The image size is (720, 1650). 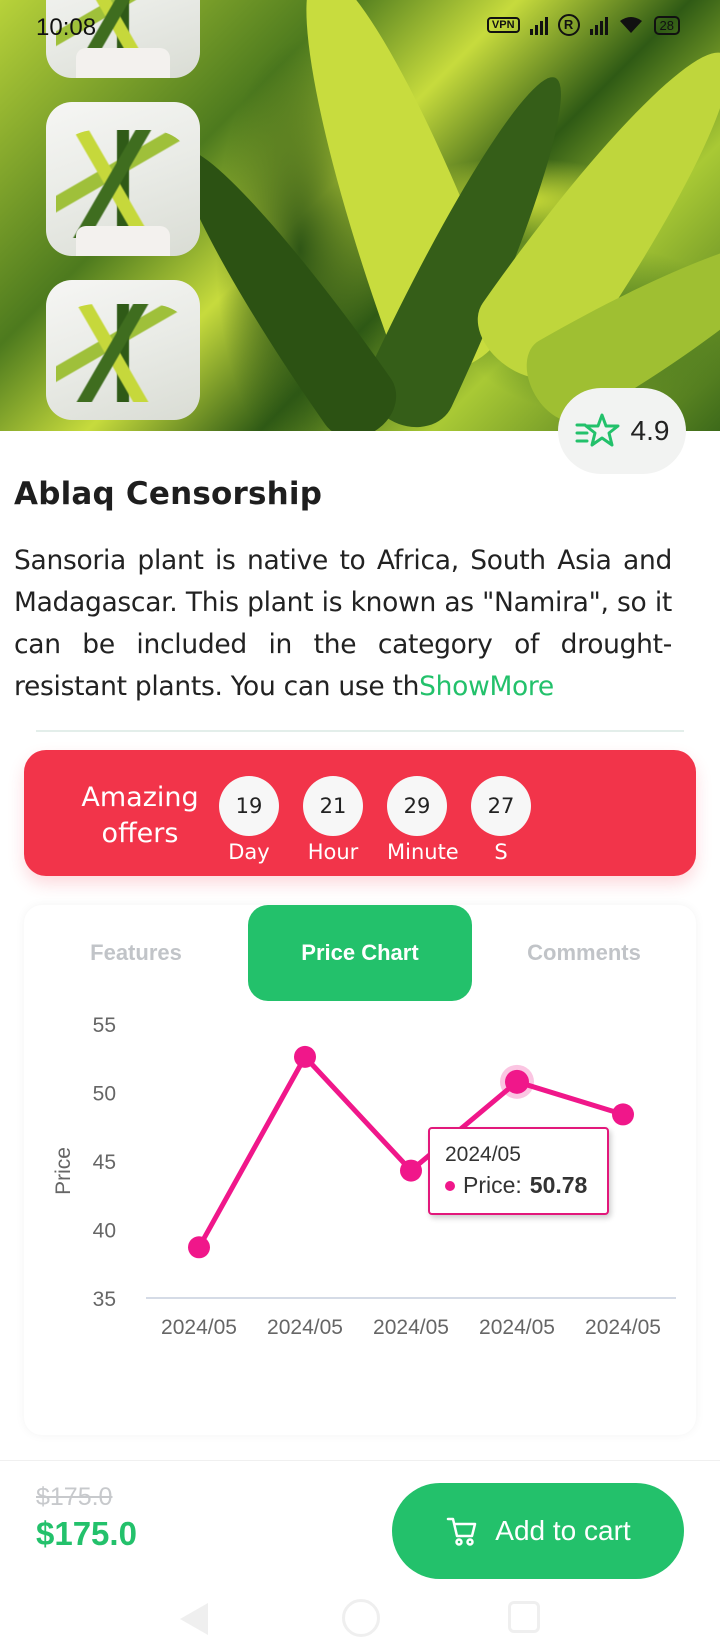 What do you see at coordinates (360, 27) in the screenshot?
I see `status-bar: 10:08 VPN R 28` at bounding box center [360, 27].